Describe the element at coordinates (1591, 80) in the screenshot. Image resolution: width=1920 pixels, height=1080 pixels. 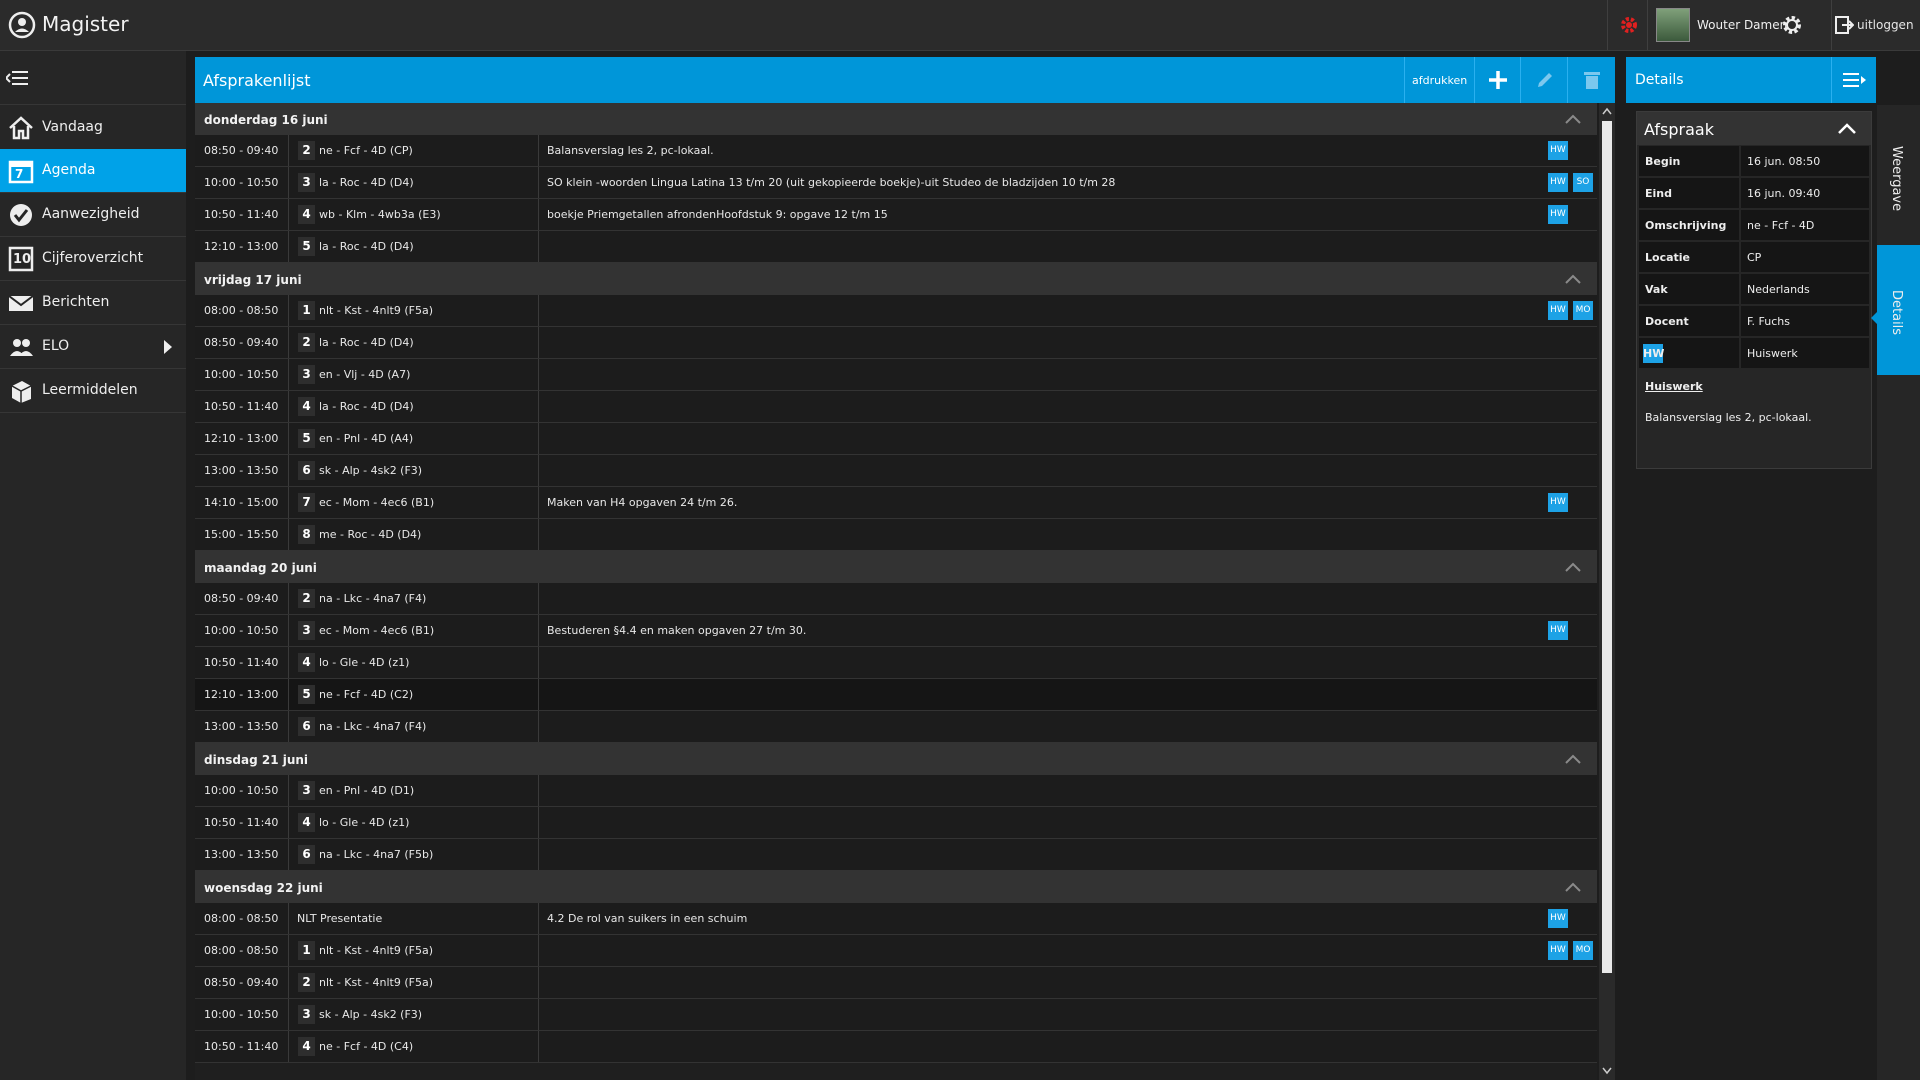
I see `delete-button` at that location.